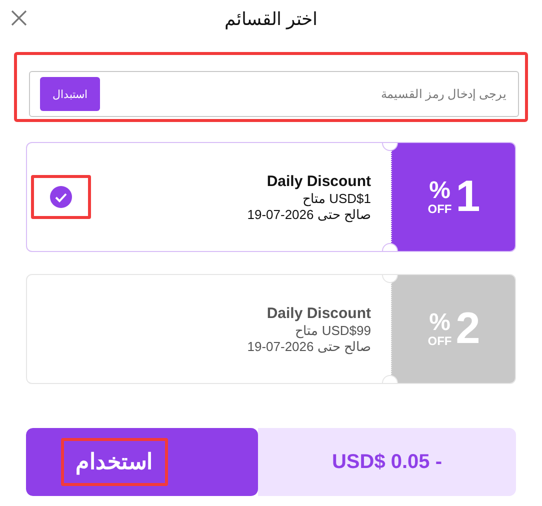 The image size is (542, 506). I want to click on dialog-title: اختر القسائم, so click(271, 19).